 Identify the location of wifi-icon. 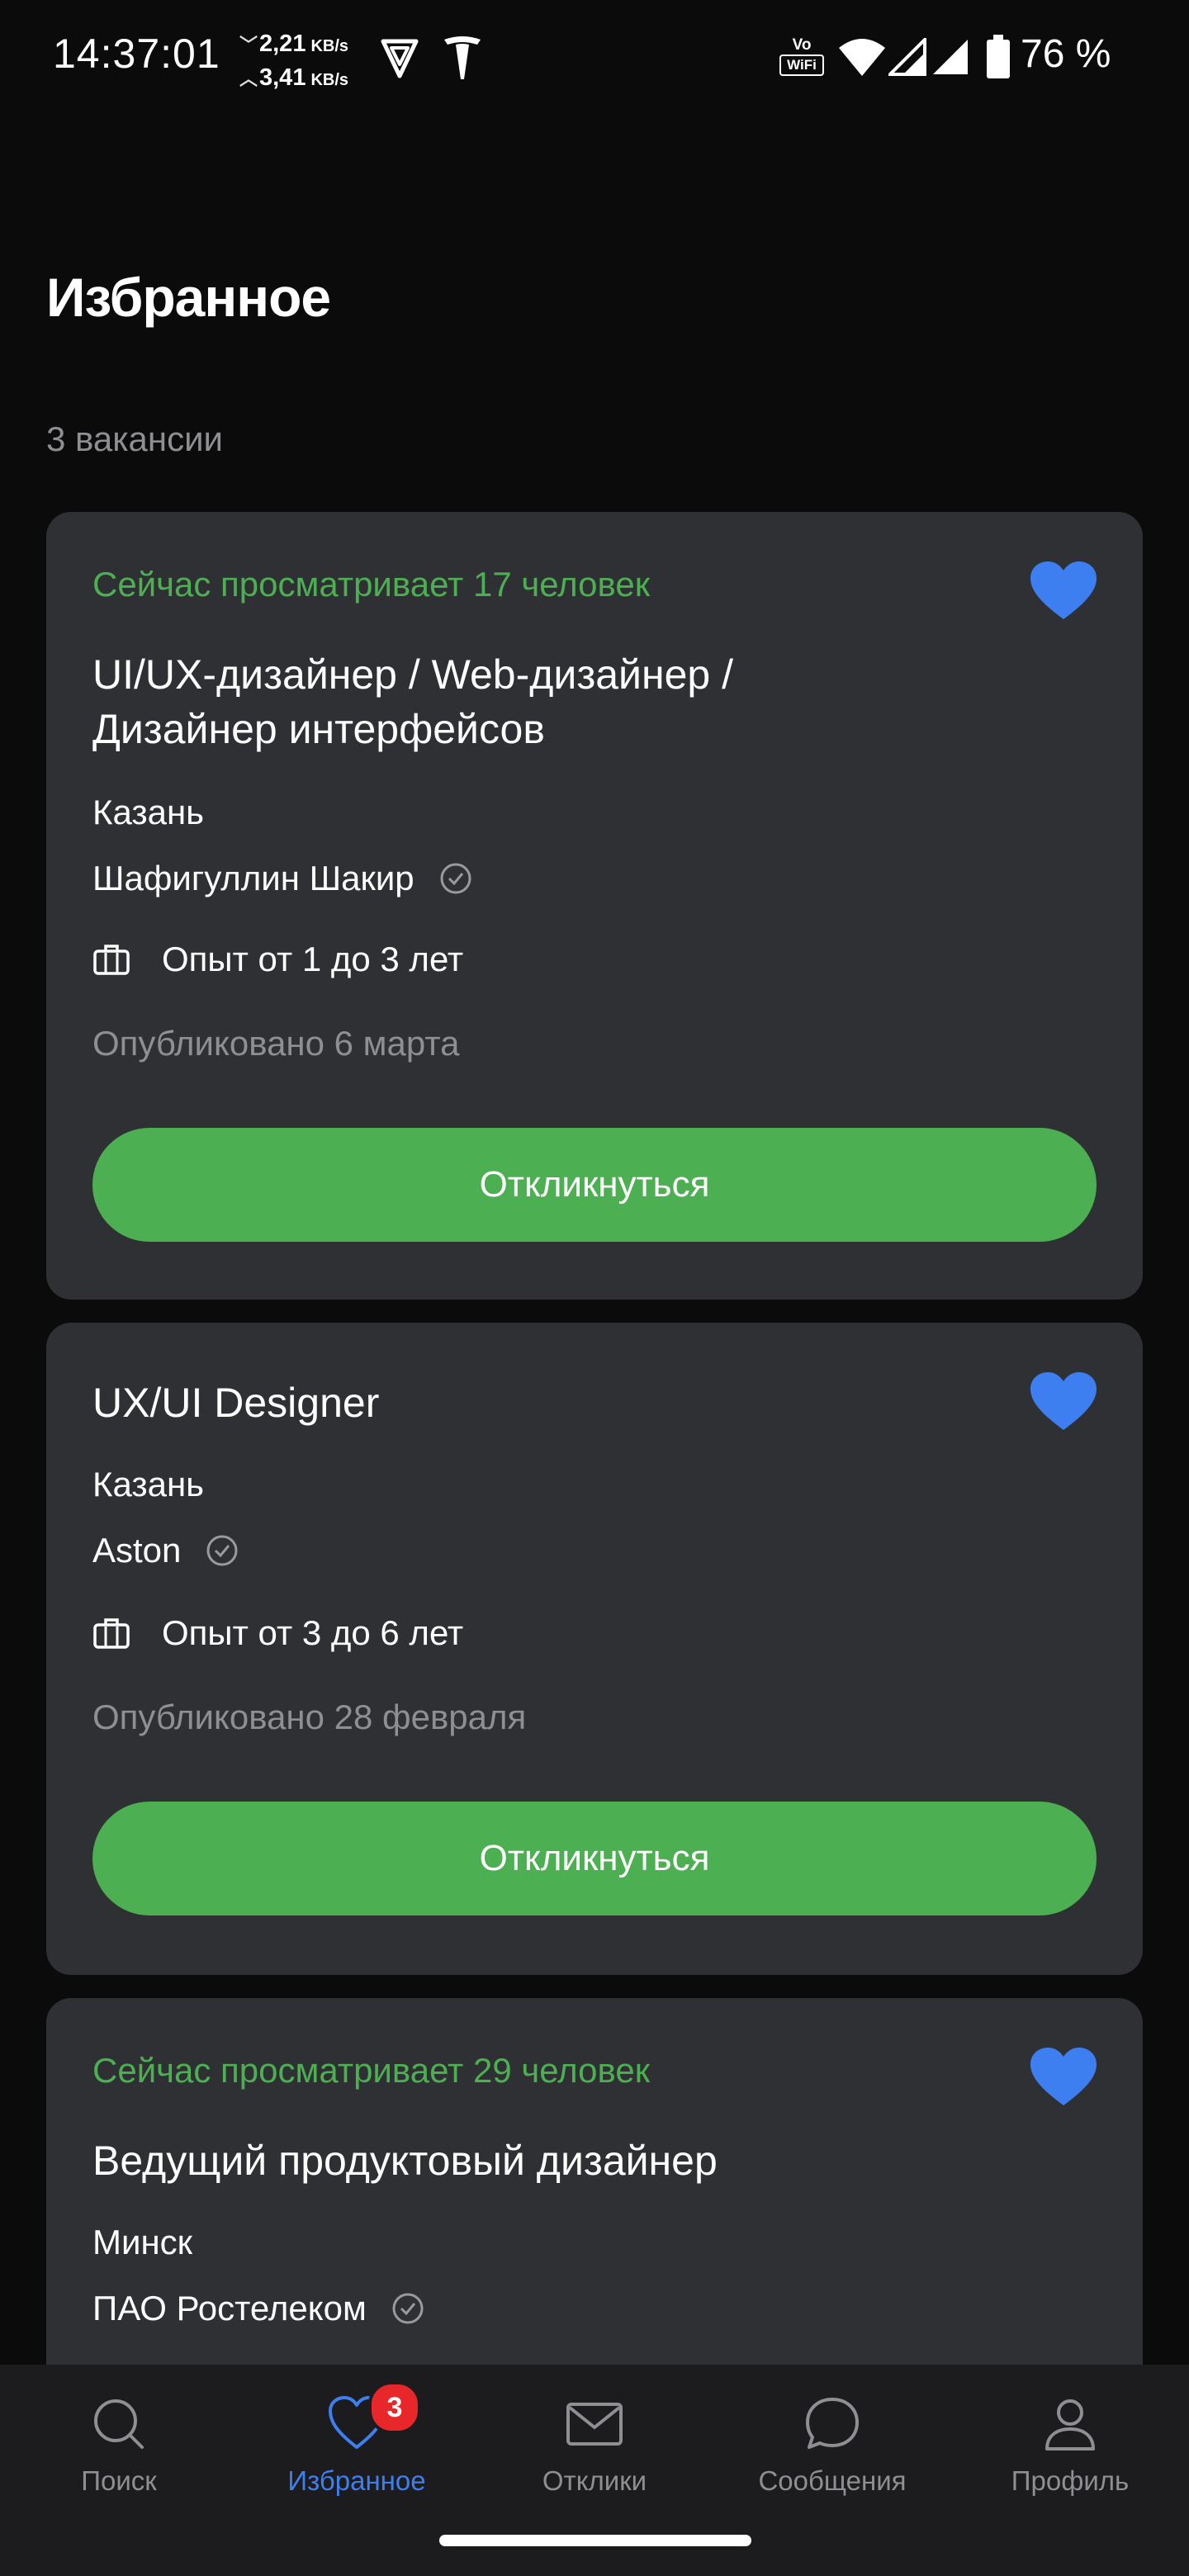
(862, 57).